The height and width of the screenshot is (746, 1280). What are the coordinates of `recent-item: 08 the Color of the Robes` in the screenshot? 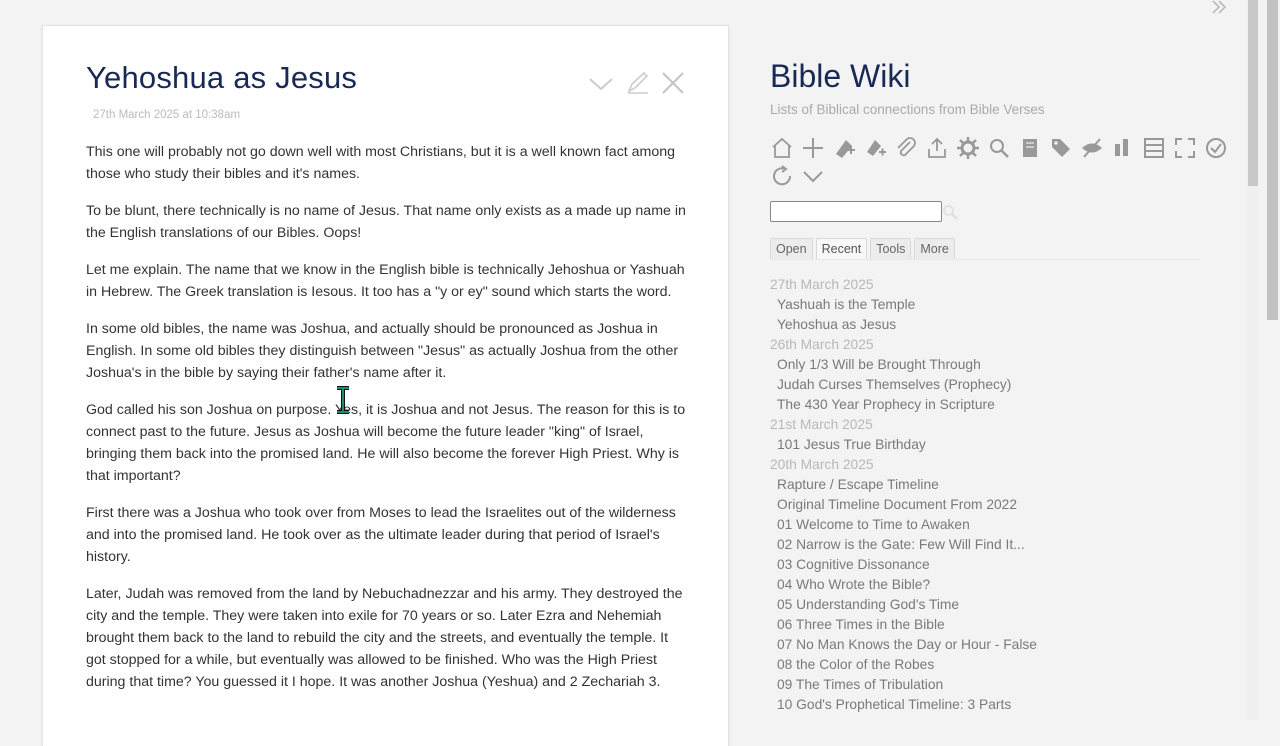 It's located at (1005, 665).